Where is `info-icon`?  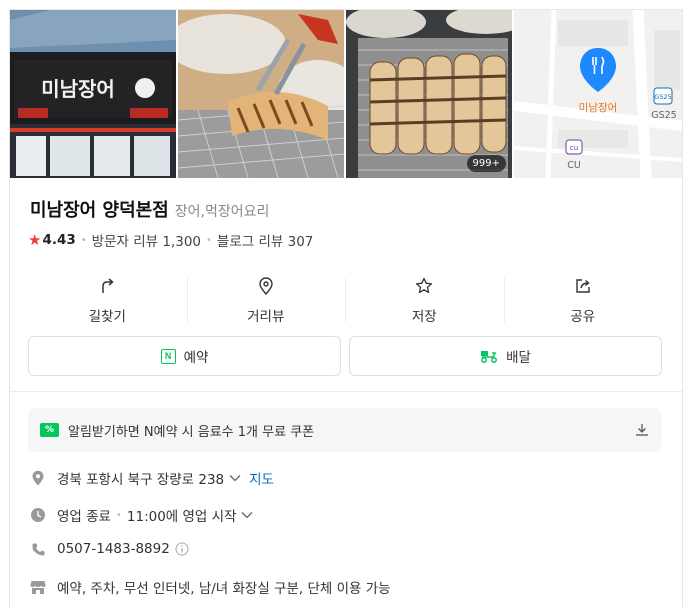
info-icon is located at coordinates (182, 549).